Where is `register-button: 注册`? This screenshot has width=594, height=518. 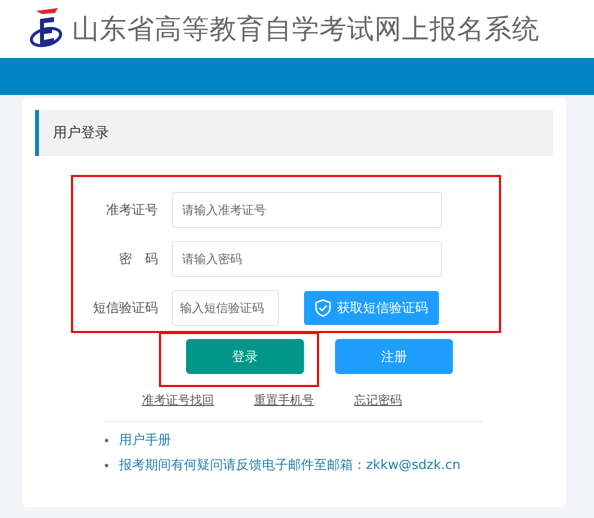 register-button: 注册 is located at coordinates (394, 356).